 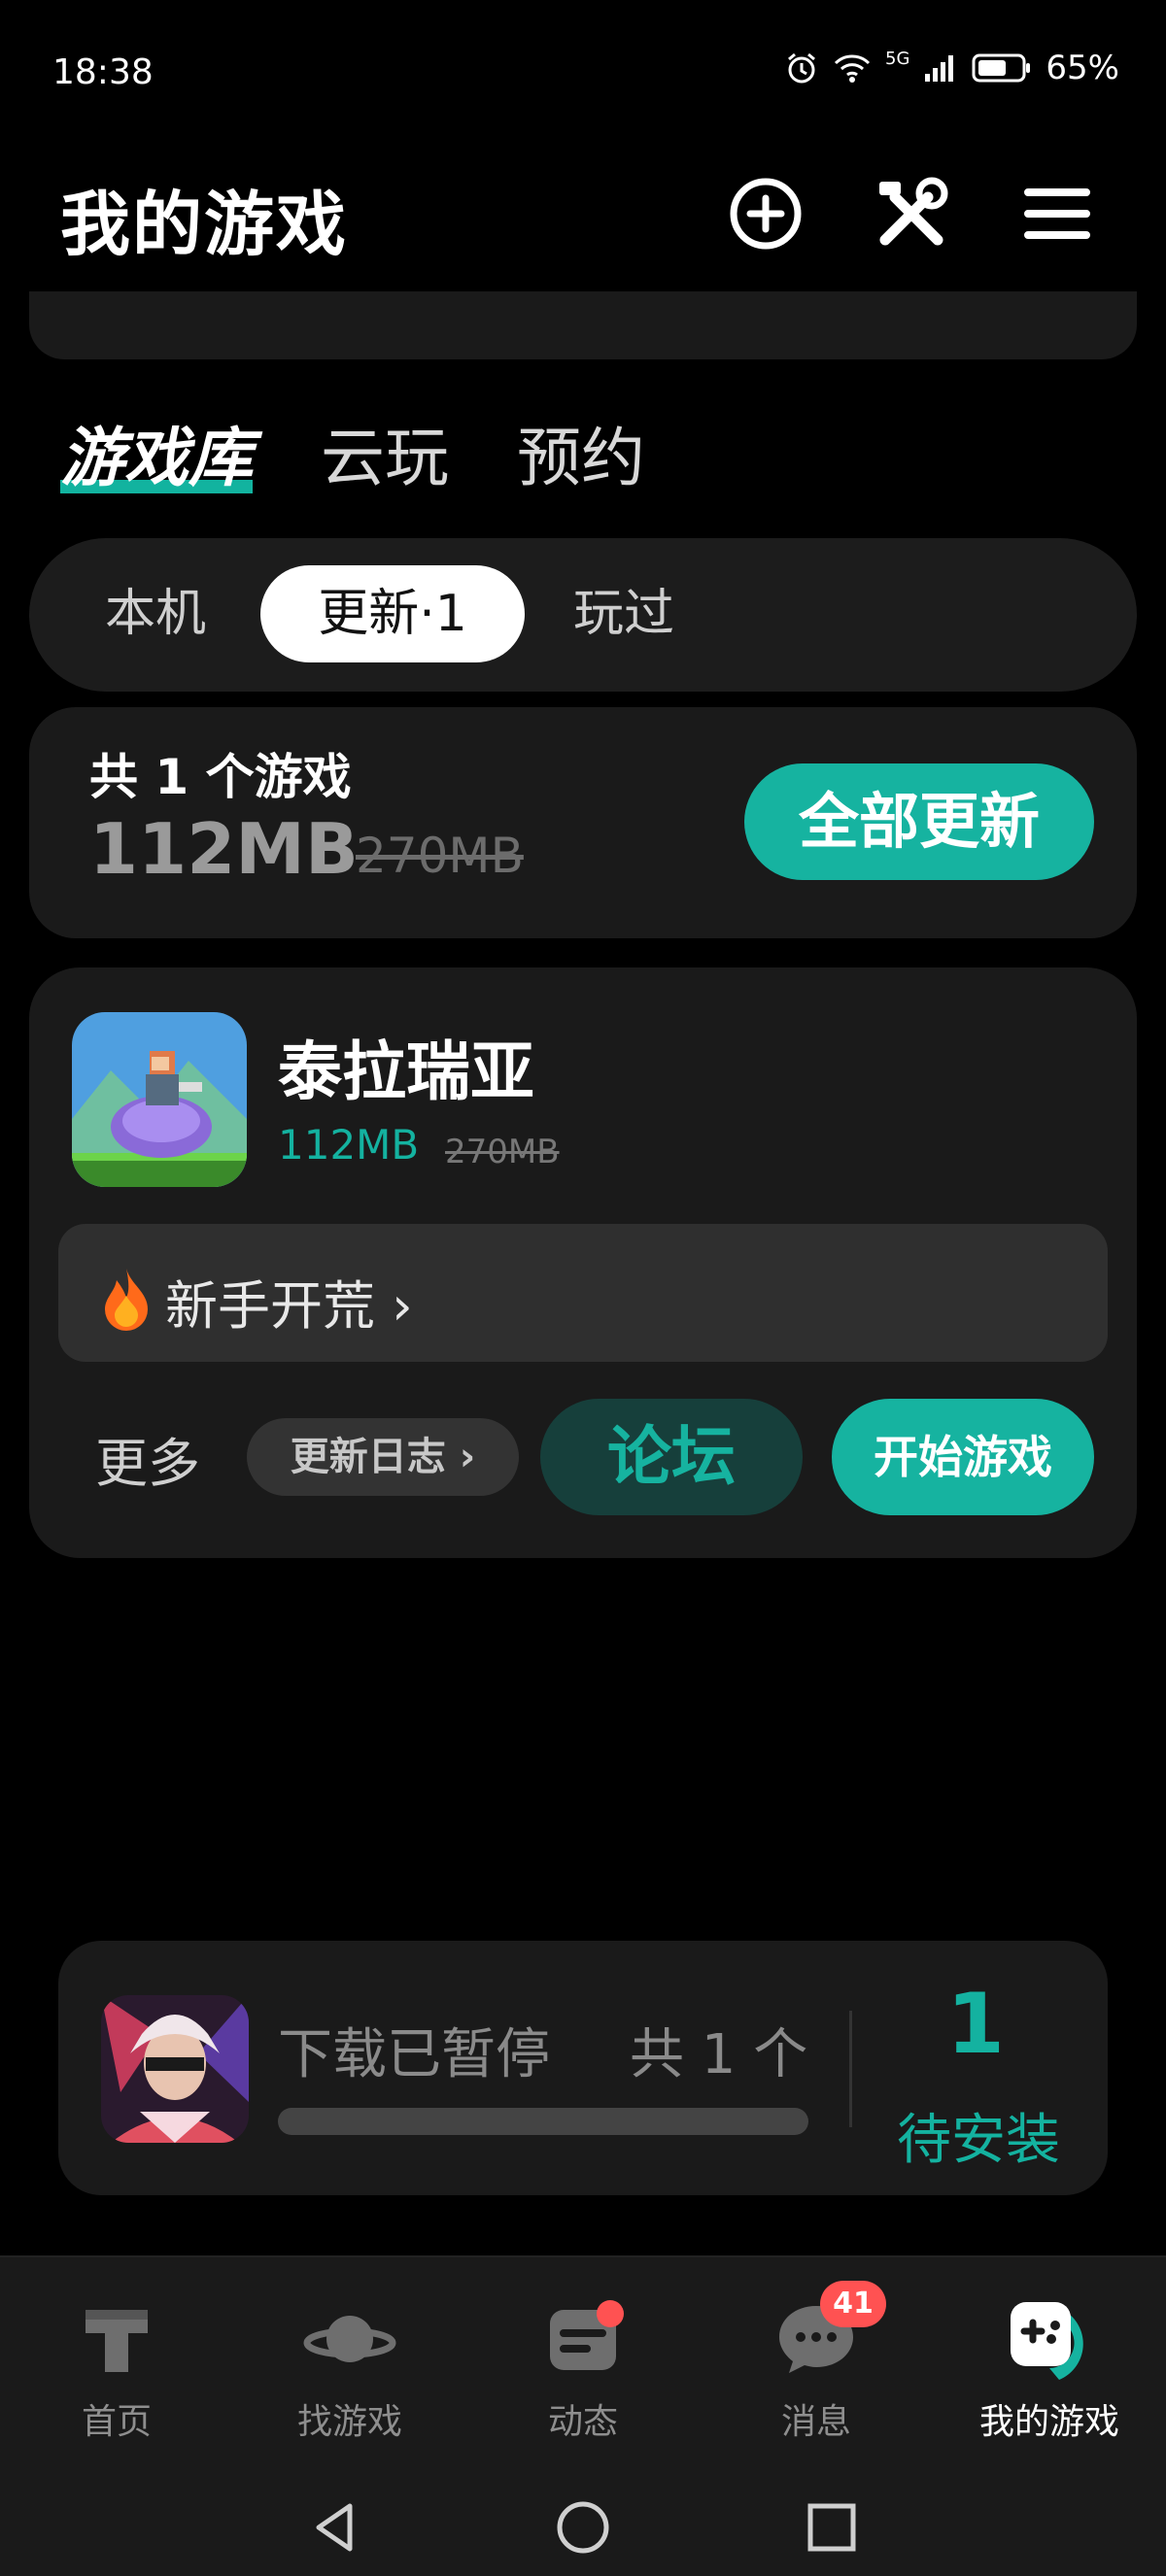 I want to click on original-size: 270MB, so click(x=440, y=856).